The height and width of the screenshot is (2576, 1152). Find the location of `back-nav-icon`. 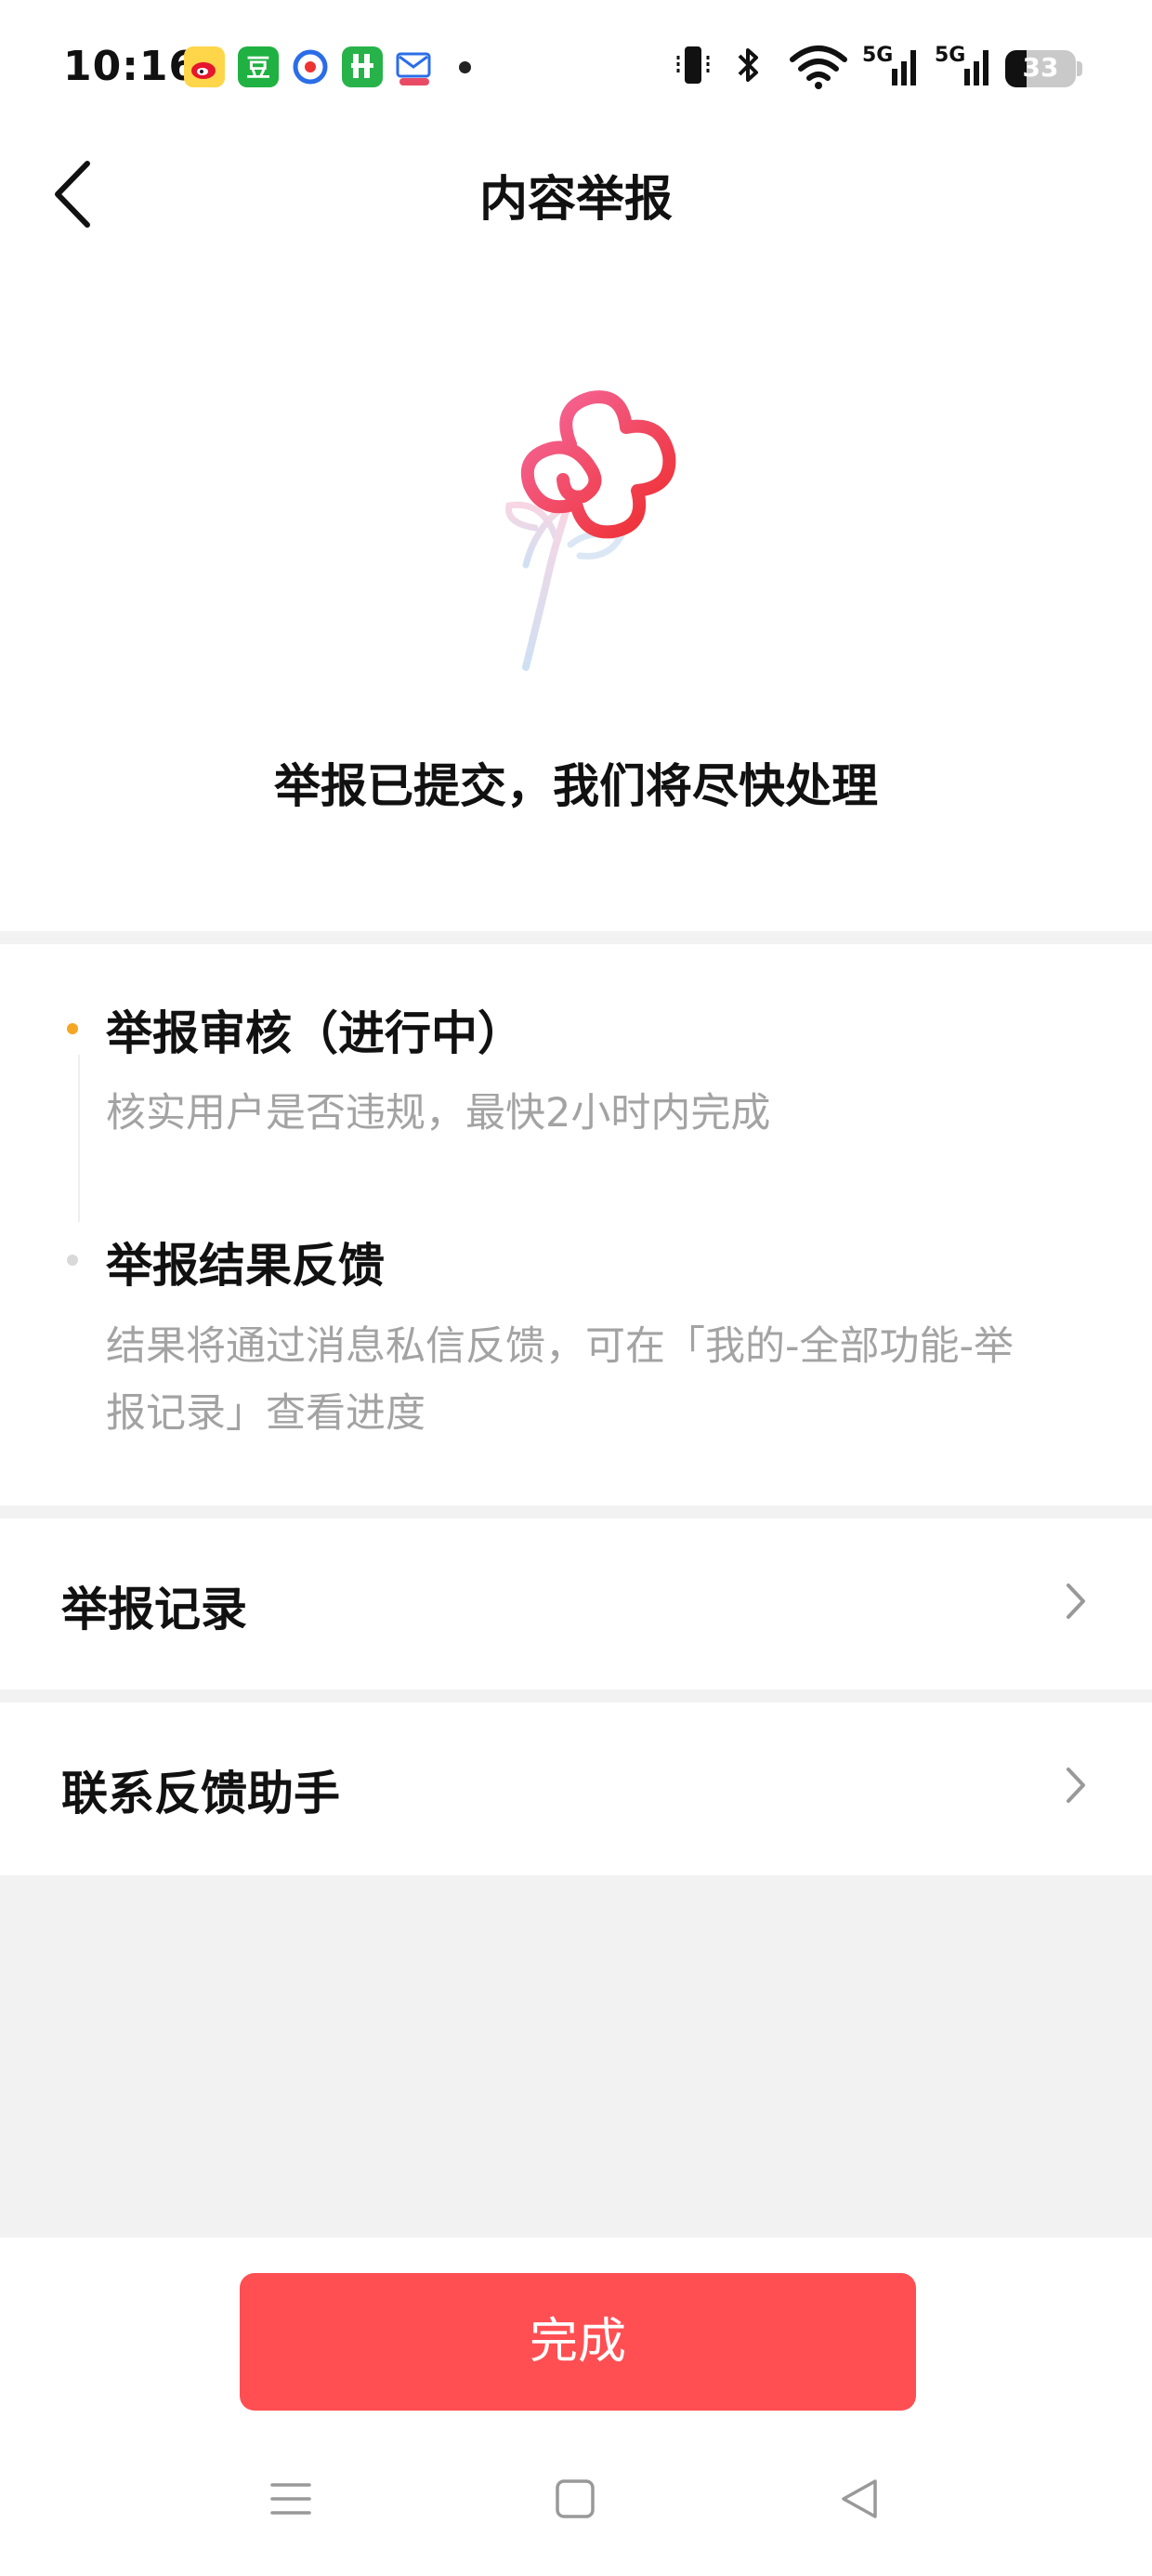

back-nav-icon is located at coordinates (859, 2498).